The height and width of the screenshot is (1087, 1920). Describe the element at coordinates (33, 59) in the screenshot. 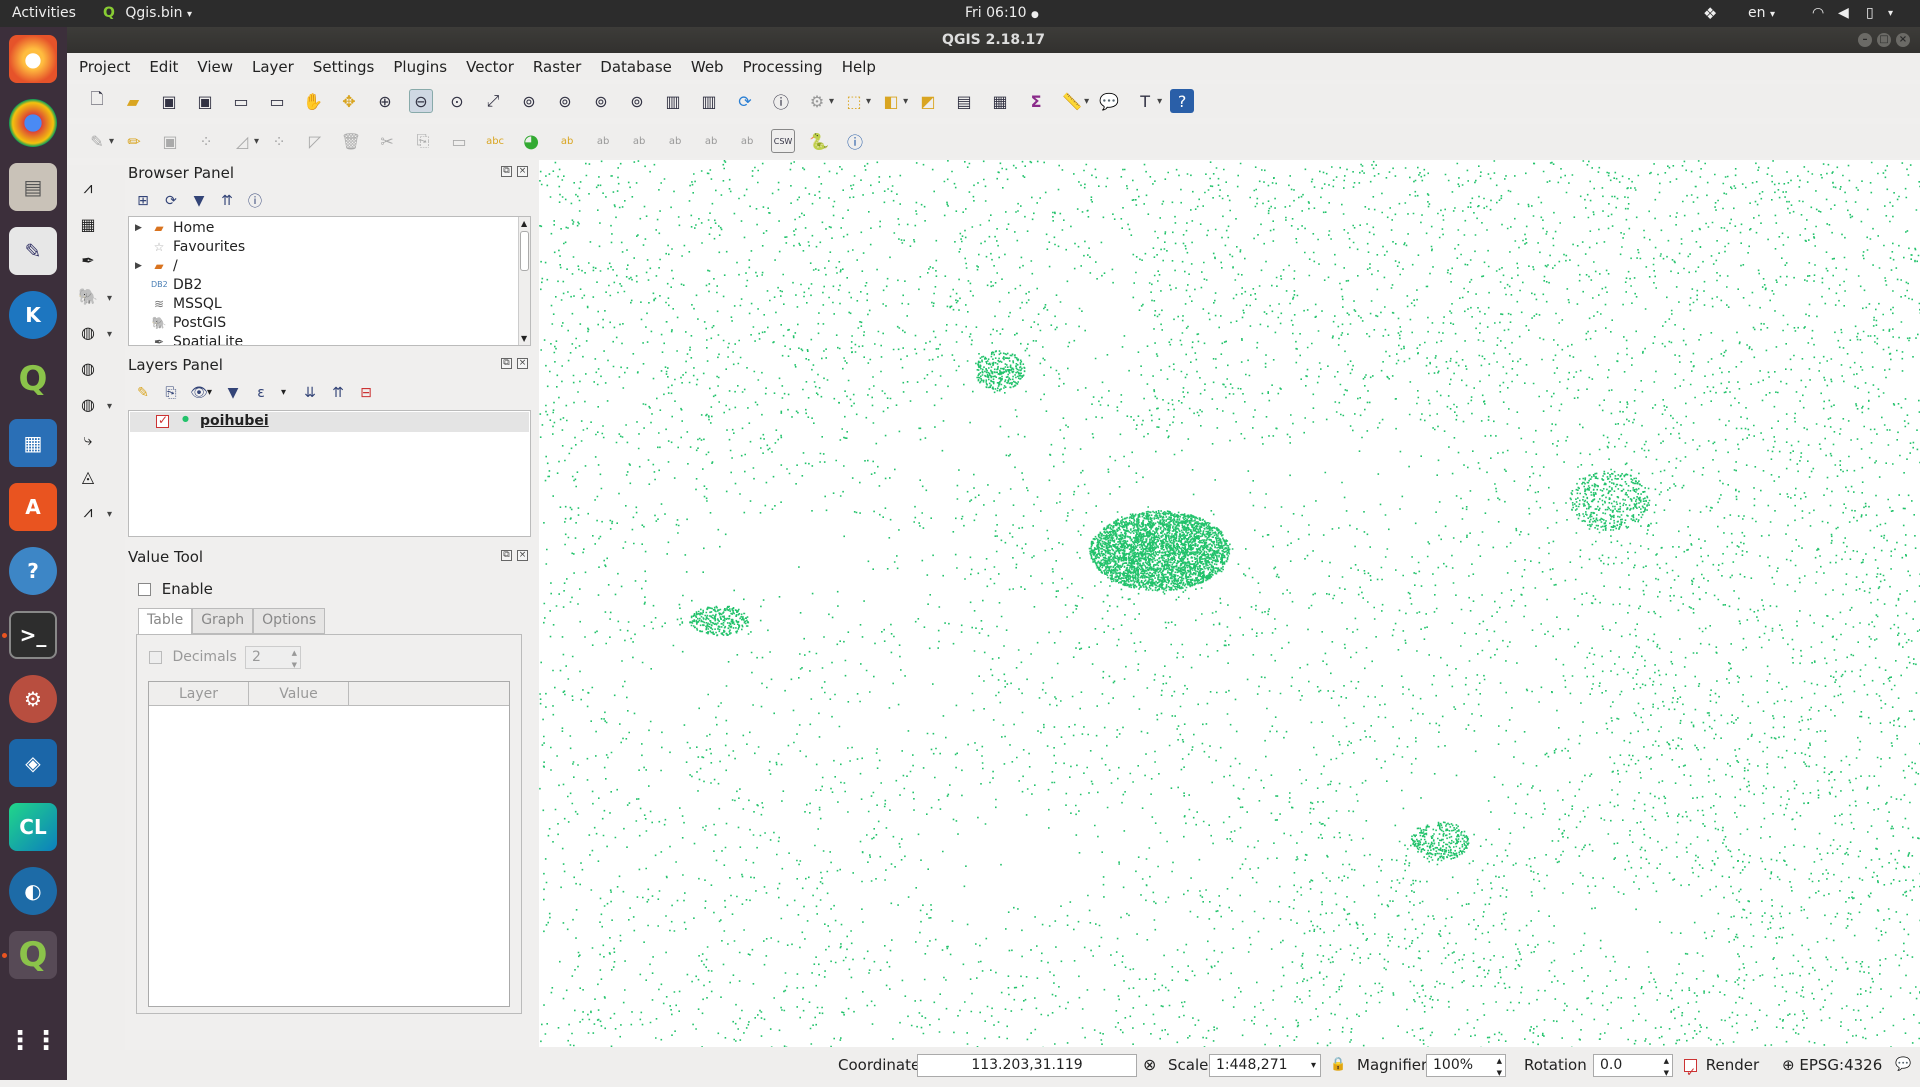

I see `firefox-icon: ●` at that location.